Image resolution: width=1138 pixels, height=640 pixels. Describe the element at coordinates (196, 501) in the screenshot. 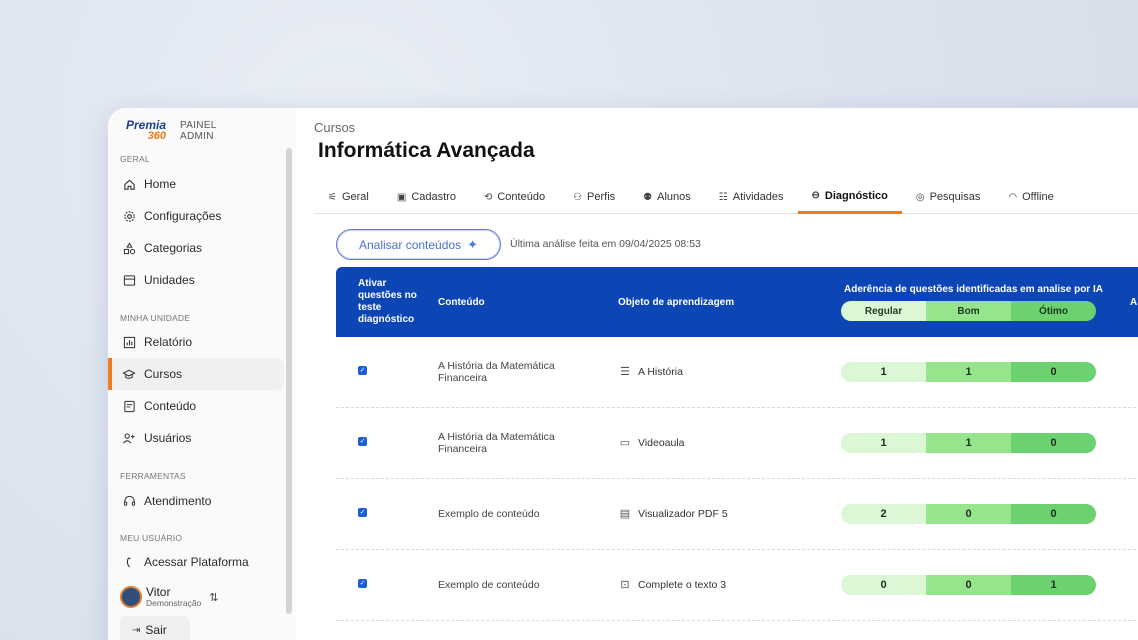

I see `sidebar-item-atendimento: Atendimento` at that location.